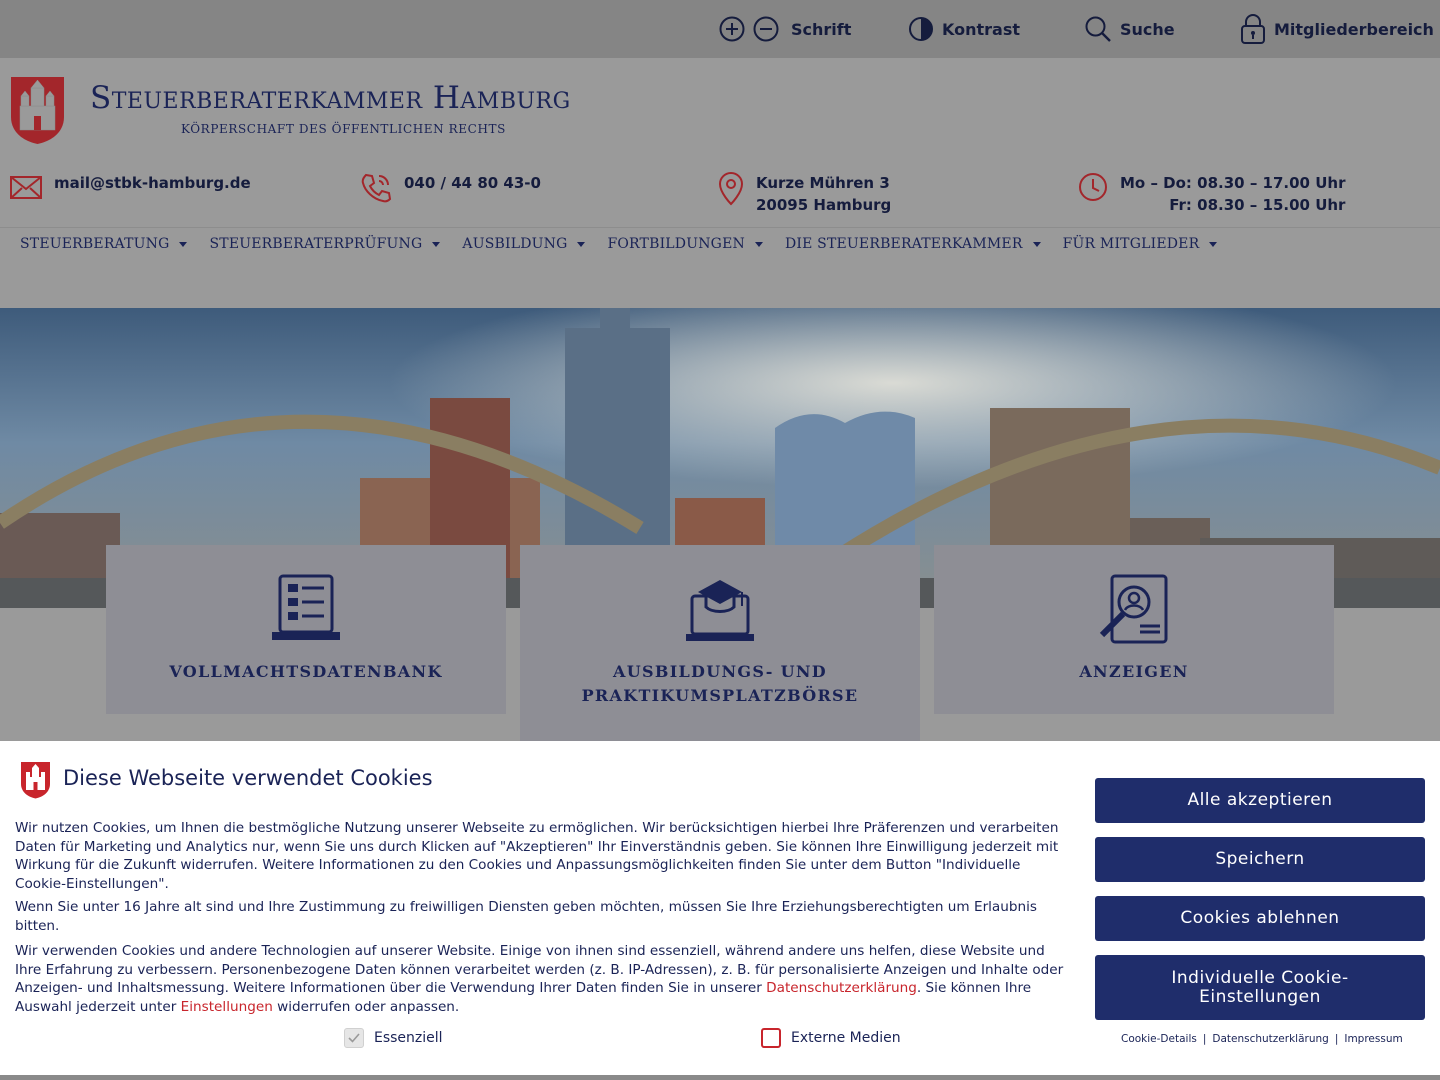  What do you see at coordinates (95, 244) in the screenshot?
I see `nav-item-label: STEUERBERATUNG` at bounding box center [95, 244].